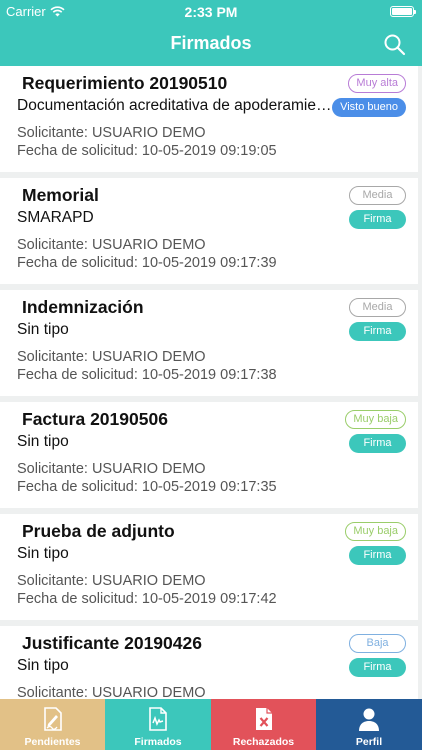 Image resolution: width=422 pixels, height=750 pixels. Describe the element at coordinates (52, 742) in the screenshot. I see `tab-label: Pendientes` at that location.